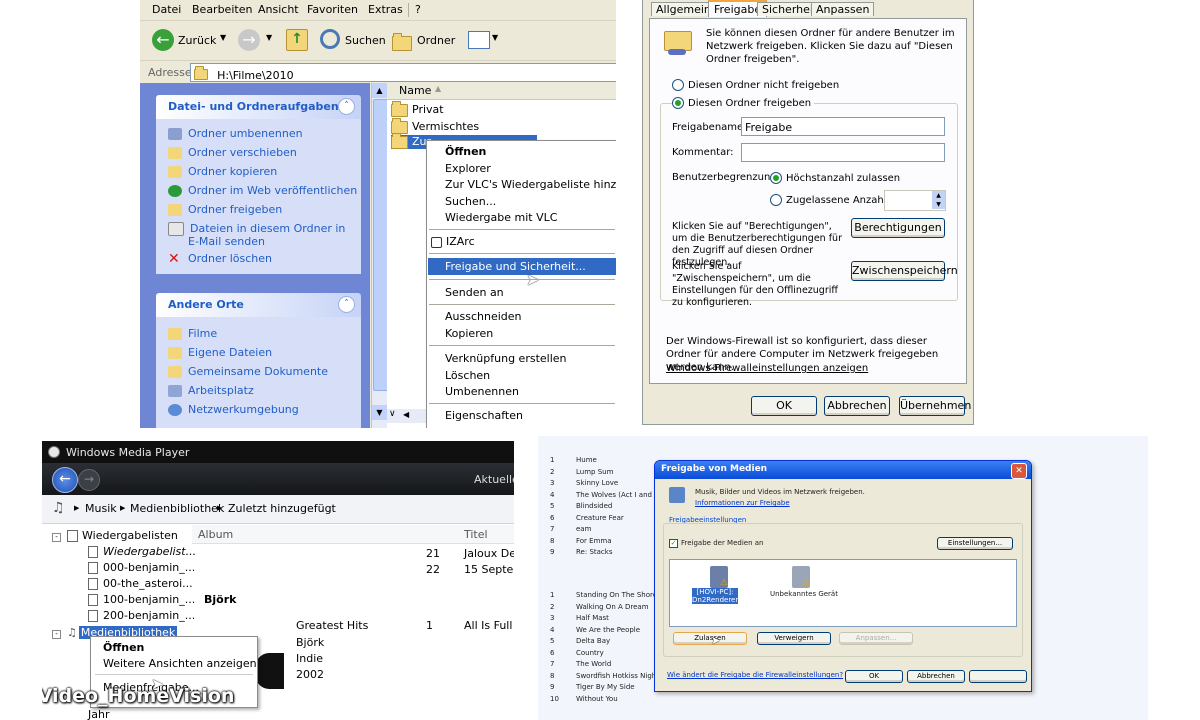 The width and height of the screenshot is (1200, 720). What do you see at coordinates (594, 506) in the screenshot?
I see `track-title: Blindsided` at bounding box center [594, 506].